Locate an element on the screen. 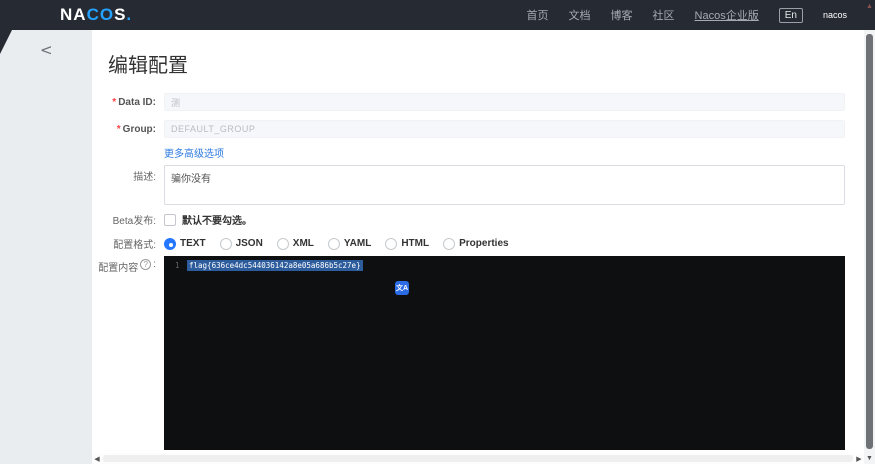  data-id-row: * Data ID: 测 is located at coordinates (478, 102).